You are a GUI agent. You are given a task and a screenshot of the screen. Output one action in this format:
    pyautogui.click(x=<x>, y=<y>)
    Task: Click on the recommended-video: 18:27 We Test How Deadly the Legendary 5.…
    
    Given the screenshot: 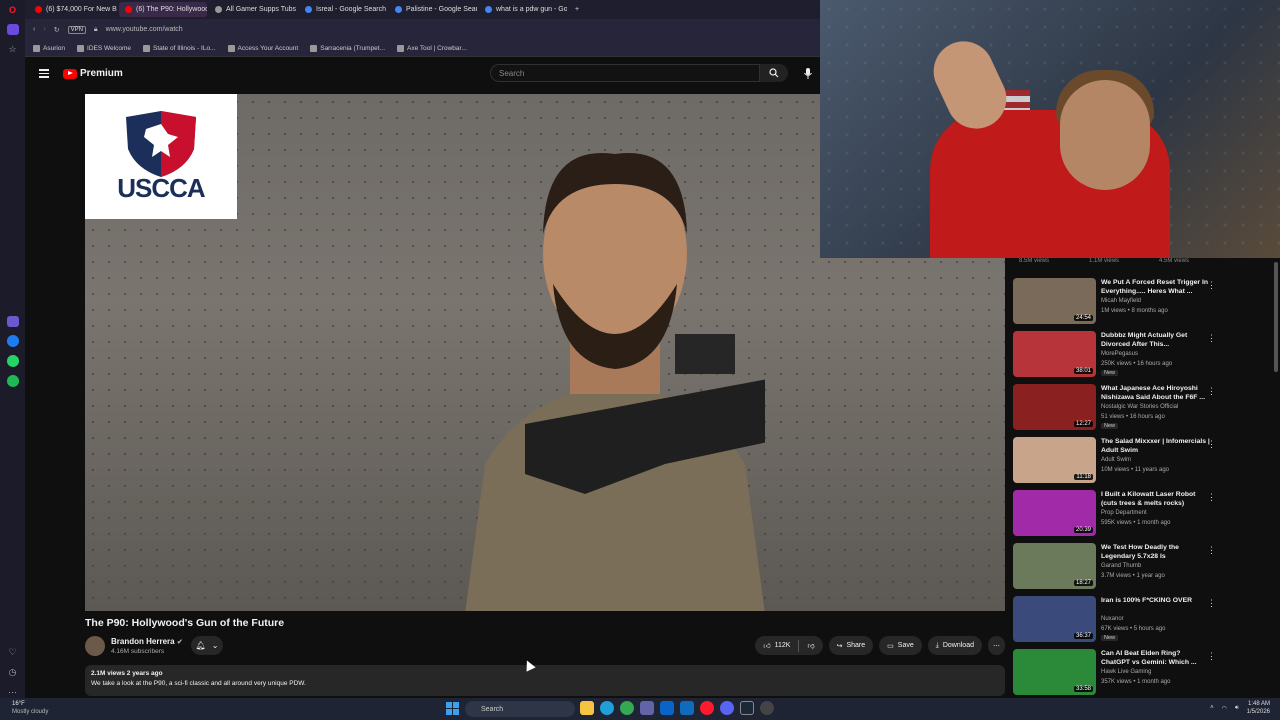 What is the action you would take?
    pyautogui.click(x=1145, y=567)
    